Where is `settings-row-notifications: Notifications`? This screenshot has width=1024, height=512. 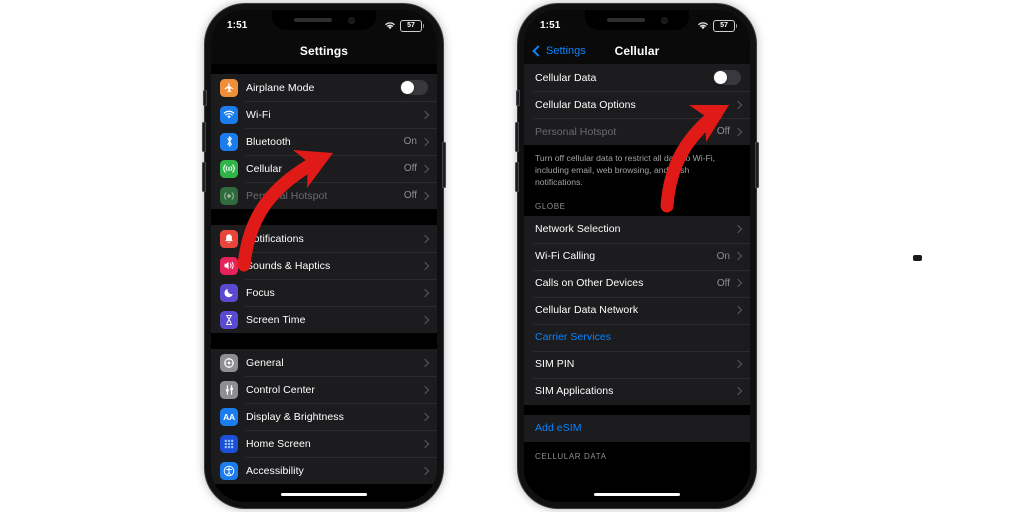
settings-row-notifications: Notifications is located at coordinates (324, 238).